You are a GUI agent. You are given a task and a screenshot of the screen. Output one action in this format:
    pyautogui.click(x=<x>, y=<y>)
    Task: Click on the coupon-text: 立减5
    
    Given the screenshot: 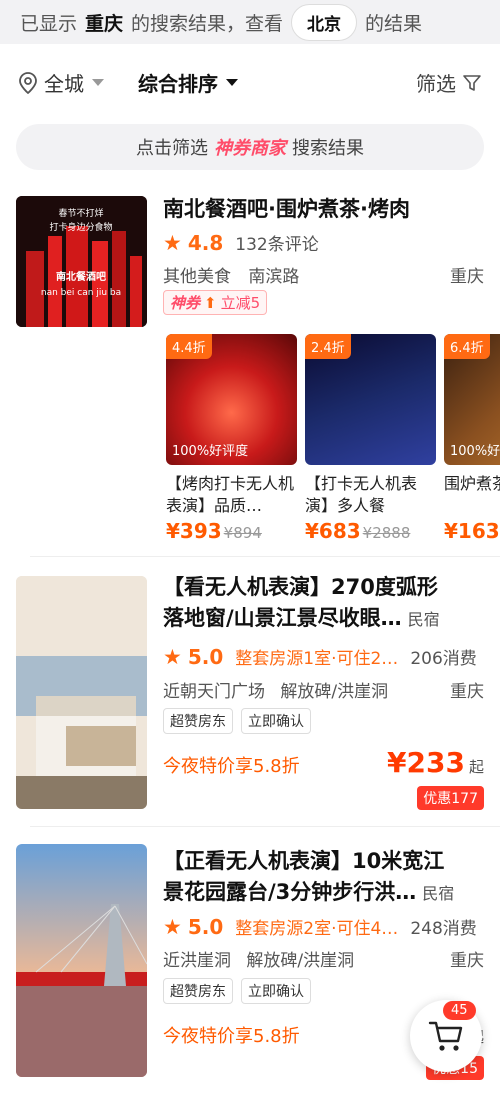 What is the action you would take?
    pyautogui.click(x=240, y=303)
    